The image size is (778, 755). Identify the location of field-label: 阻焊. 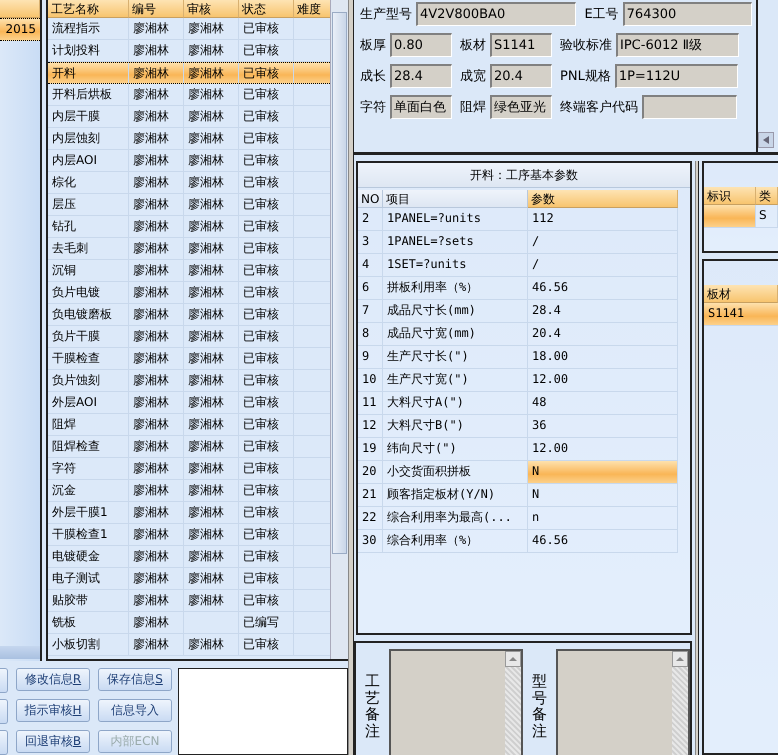
(473, 107).